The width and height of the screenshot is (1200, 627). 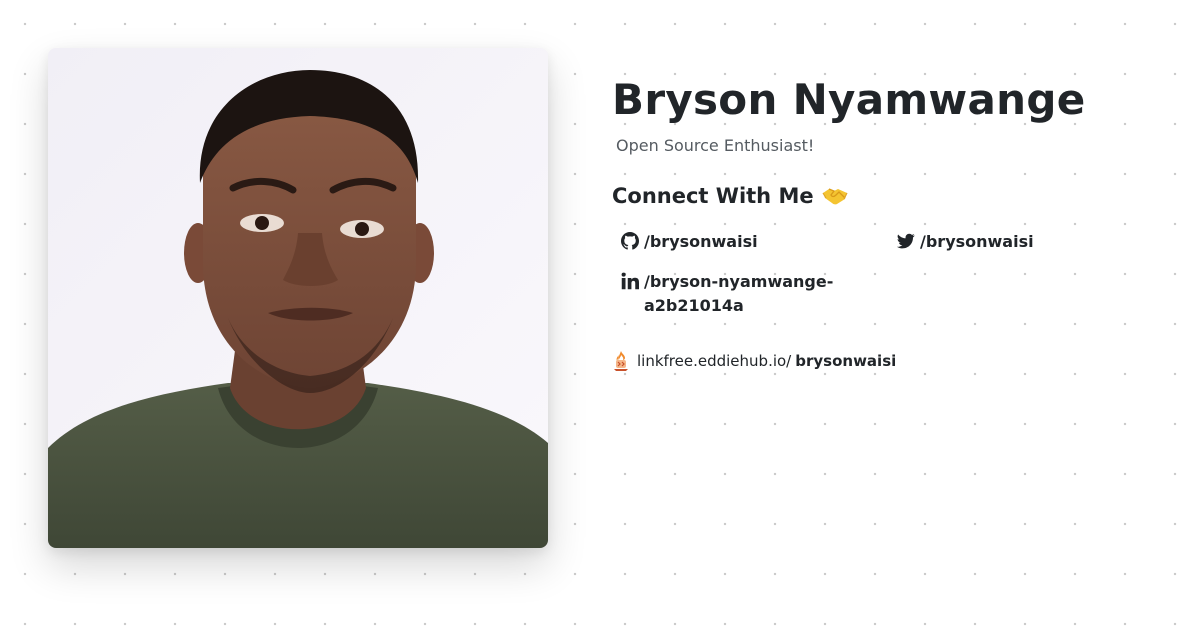 I want to click on connect-heading-text: Connect With Me, so click(x=713, y=196).